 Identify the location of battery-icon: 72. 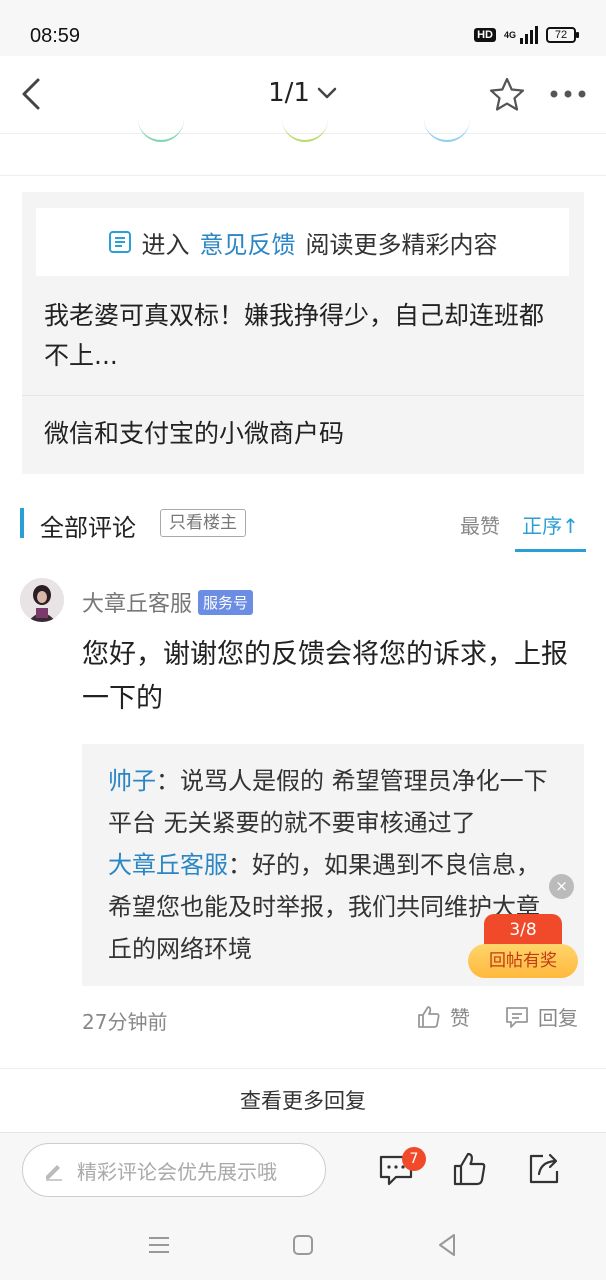
(562, 35).